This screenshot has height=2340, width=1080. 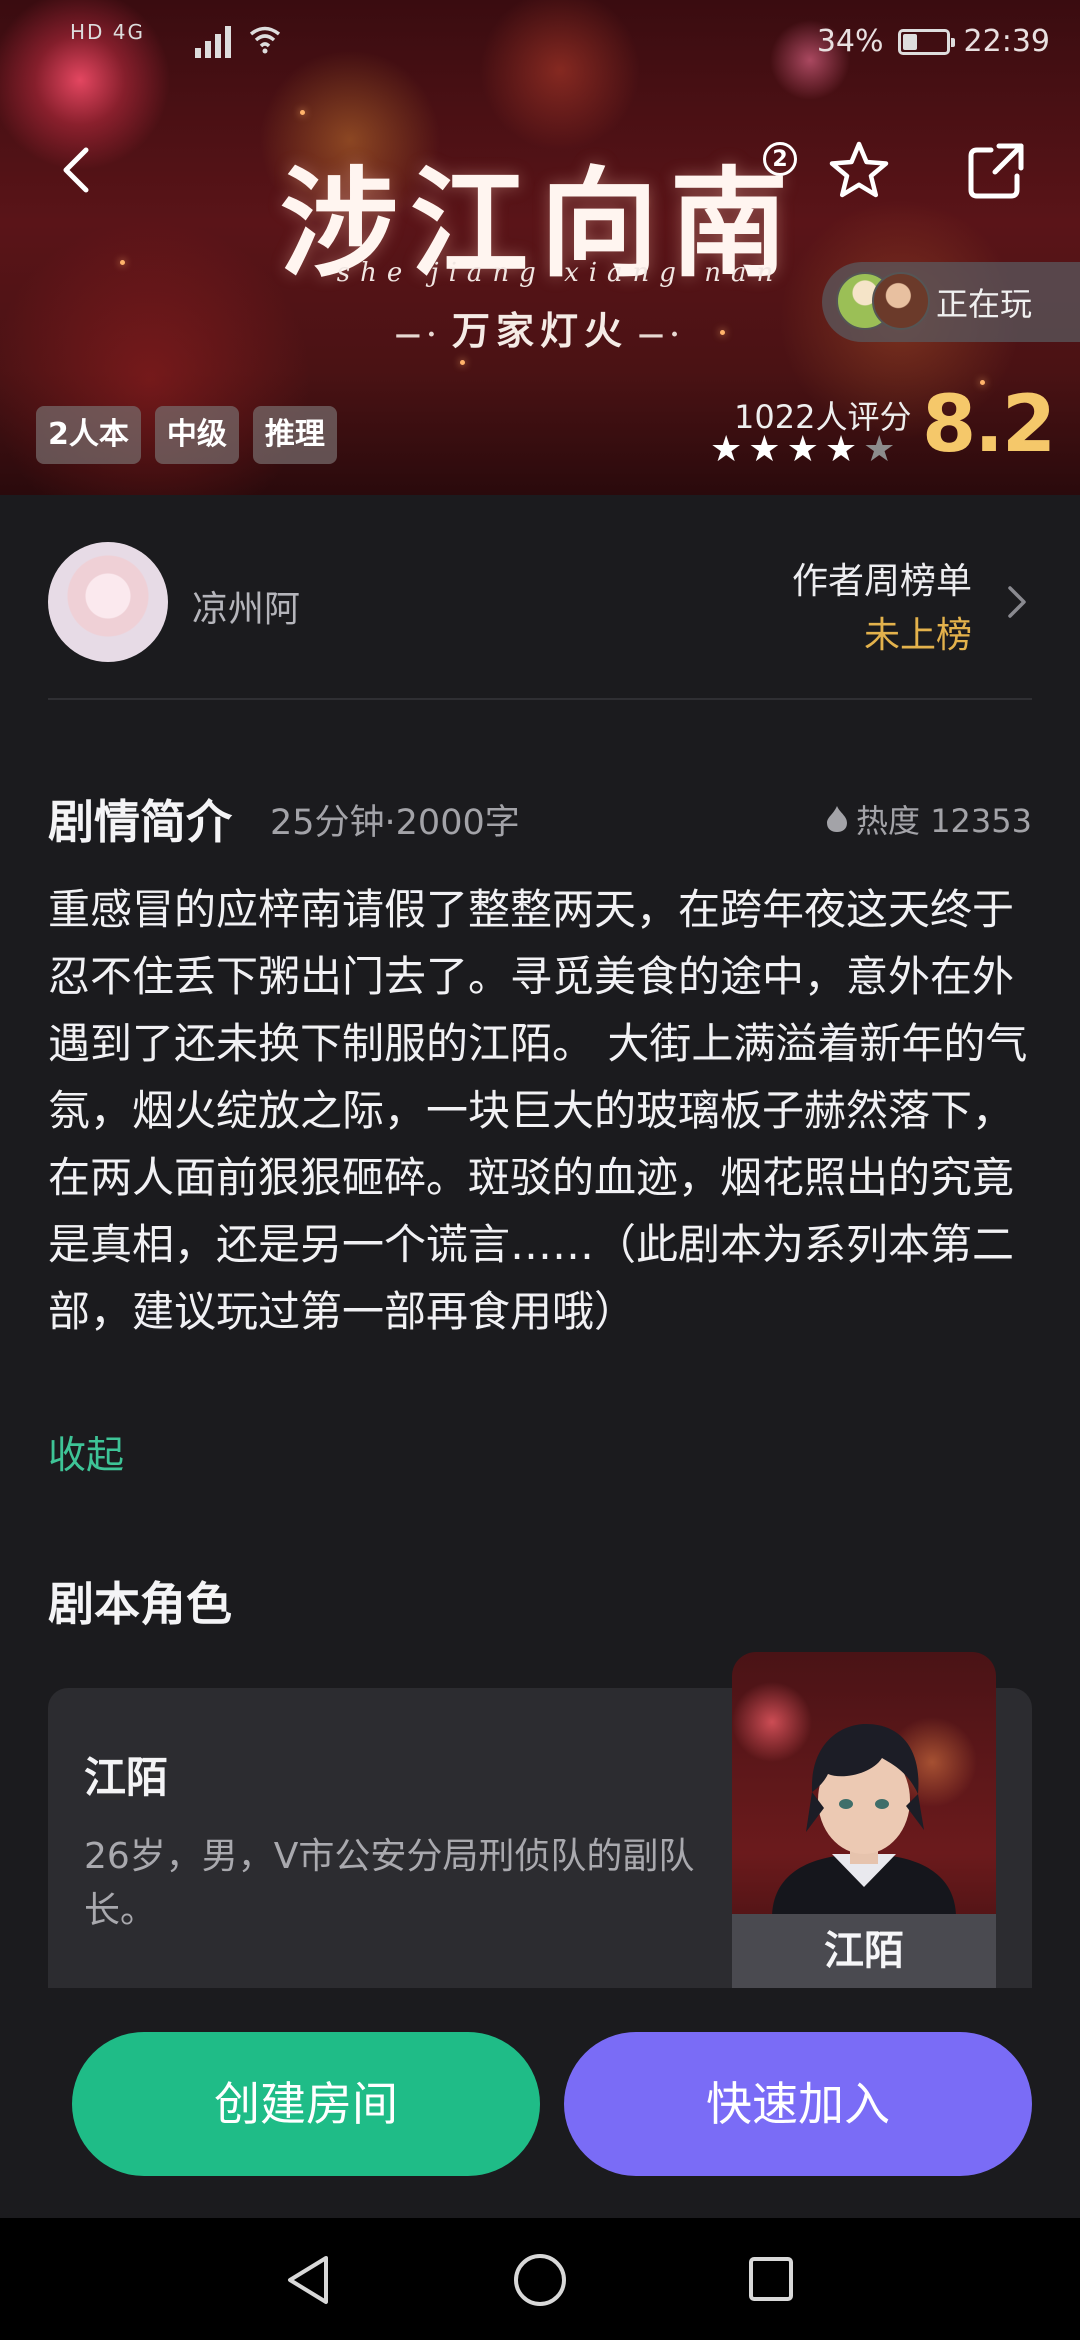 What do you see at coordinates (901, 301) in the screenshot?
I see `avatar` at bounding box center [901, 301].